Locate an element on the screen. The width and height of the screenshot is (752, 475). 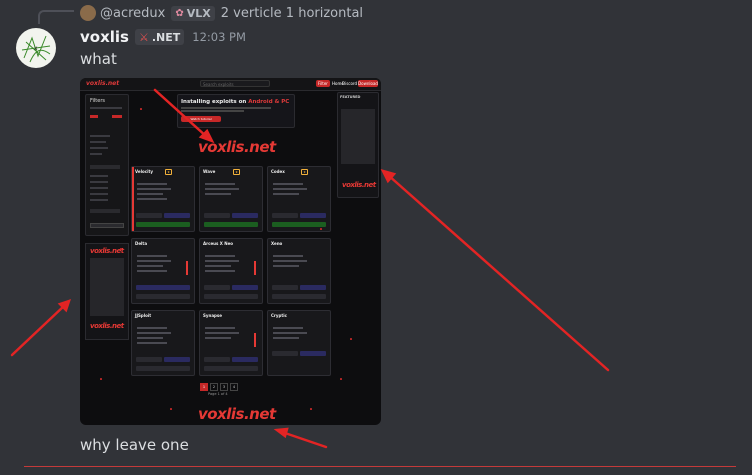
arrow-to-right-ad is located at coordinates (498, 272).